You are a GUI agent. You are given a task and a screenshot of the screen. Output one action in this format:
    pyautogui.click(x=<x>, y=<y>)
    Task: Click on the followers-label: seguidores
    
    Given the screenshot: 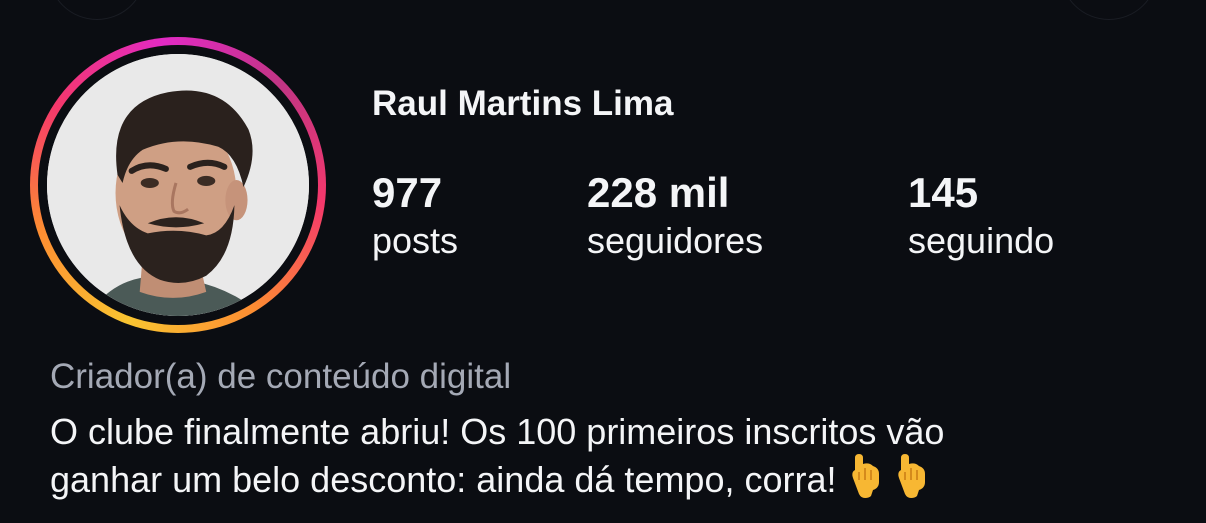 What is the action you would take?
    pyautogui.click(x=675, y=240)
    